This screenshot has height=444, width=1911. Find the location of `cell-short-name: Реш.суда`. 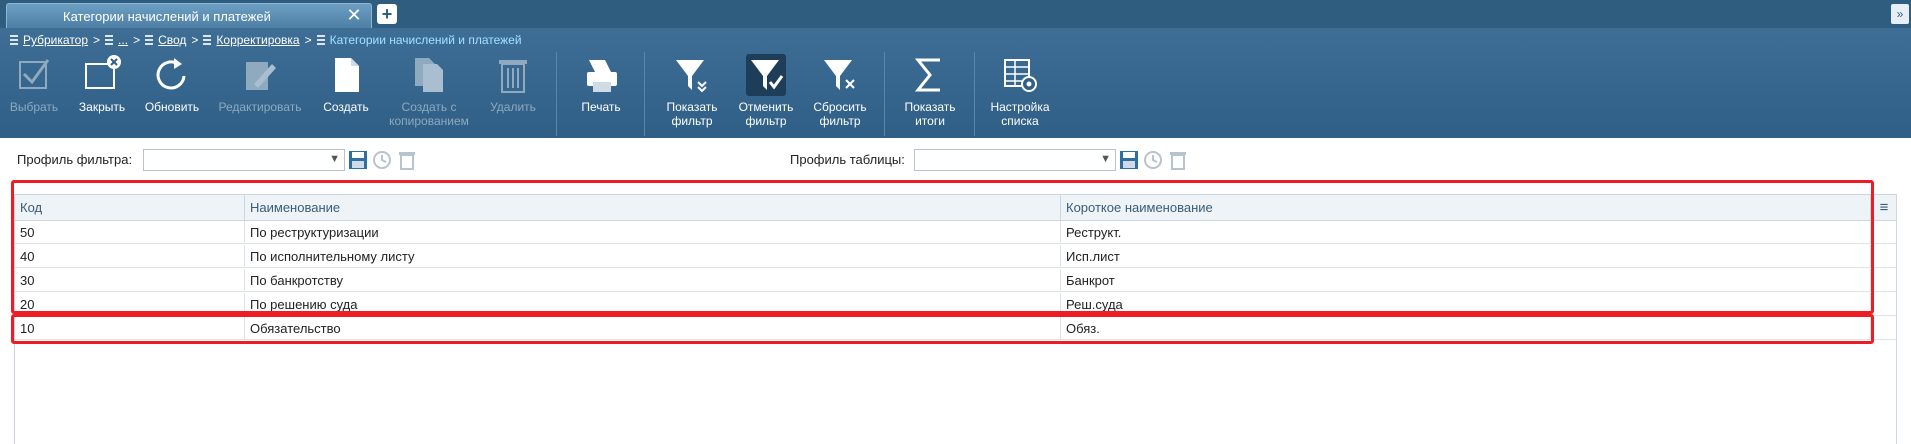

cell-short-name: Реш.суда is located at coordinates (1466, 304).